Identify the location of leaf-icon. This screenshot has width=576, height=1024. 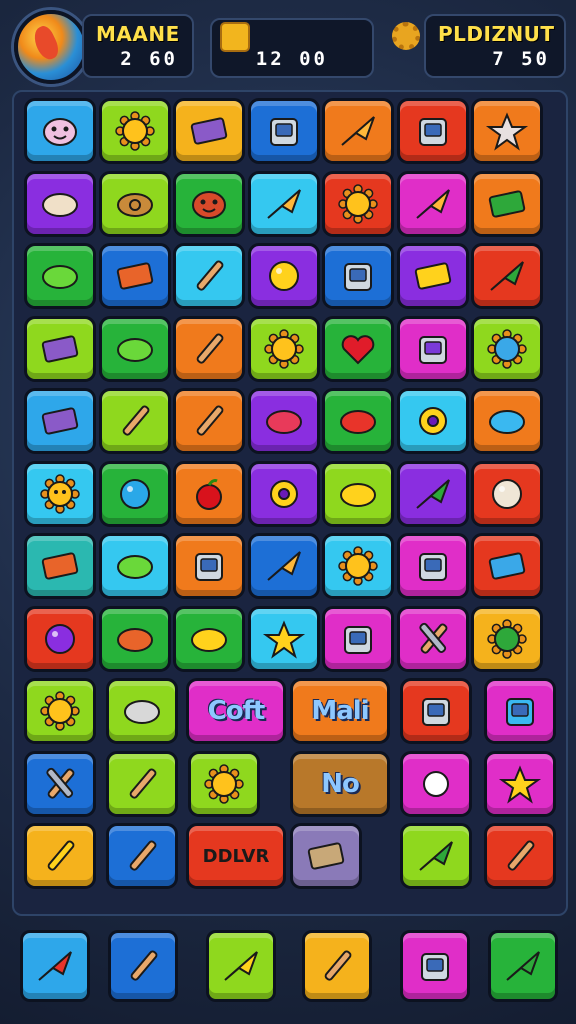
(523, 966).